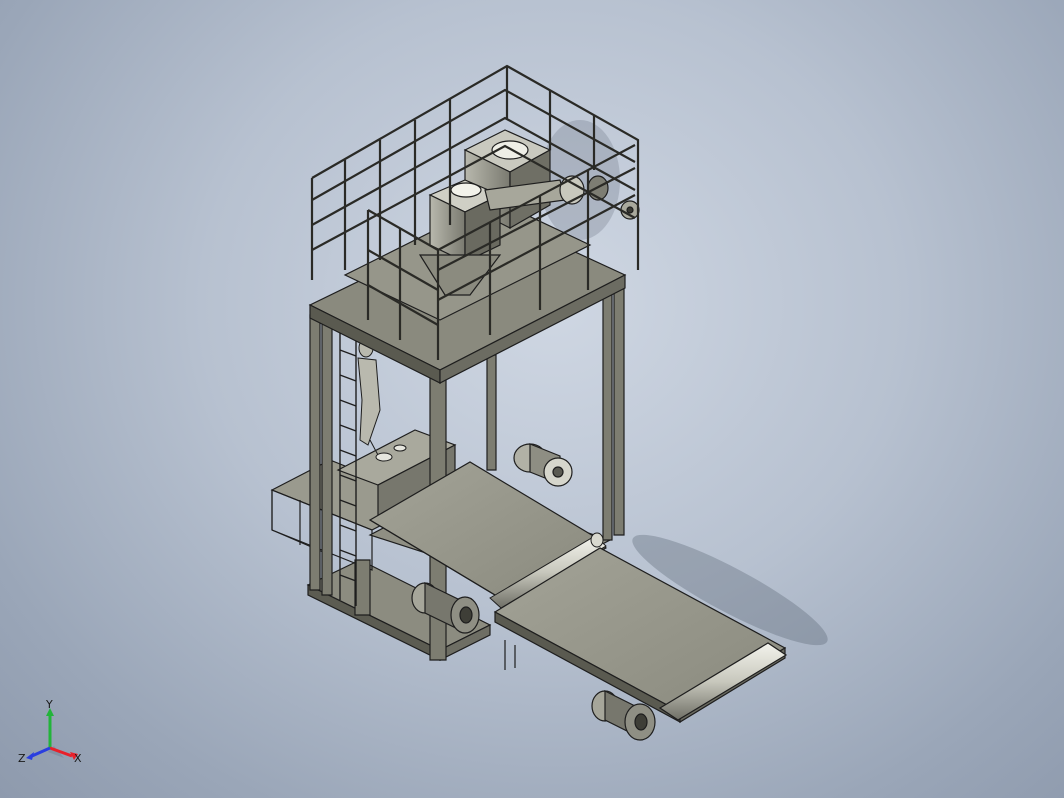 This screenshot has height=798, width=1064. What do you see at coordinates (41, 752) in the screenshot?
I see `z-axis-line` at bounding box center [41, 752].